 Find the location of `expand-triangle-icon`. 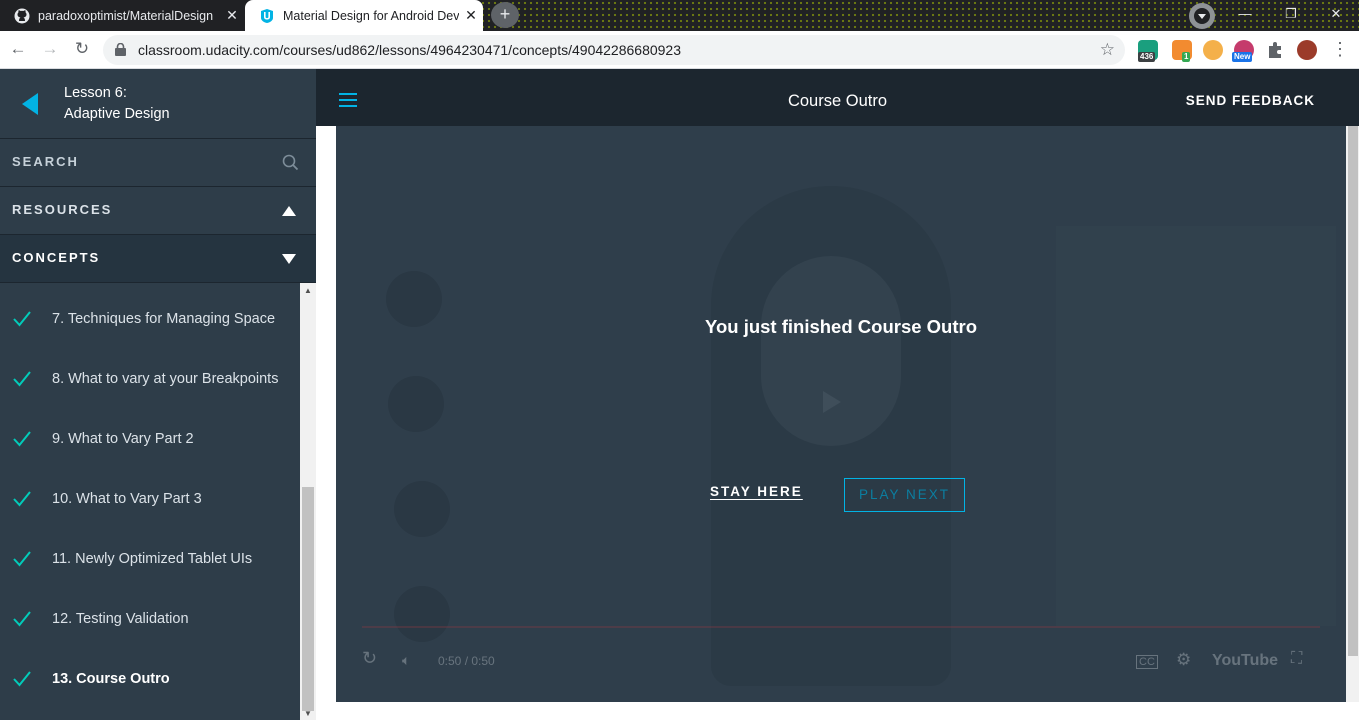

expand-triangle-icon is located at coordinates (289, 259).